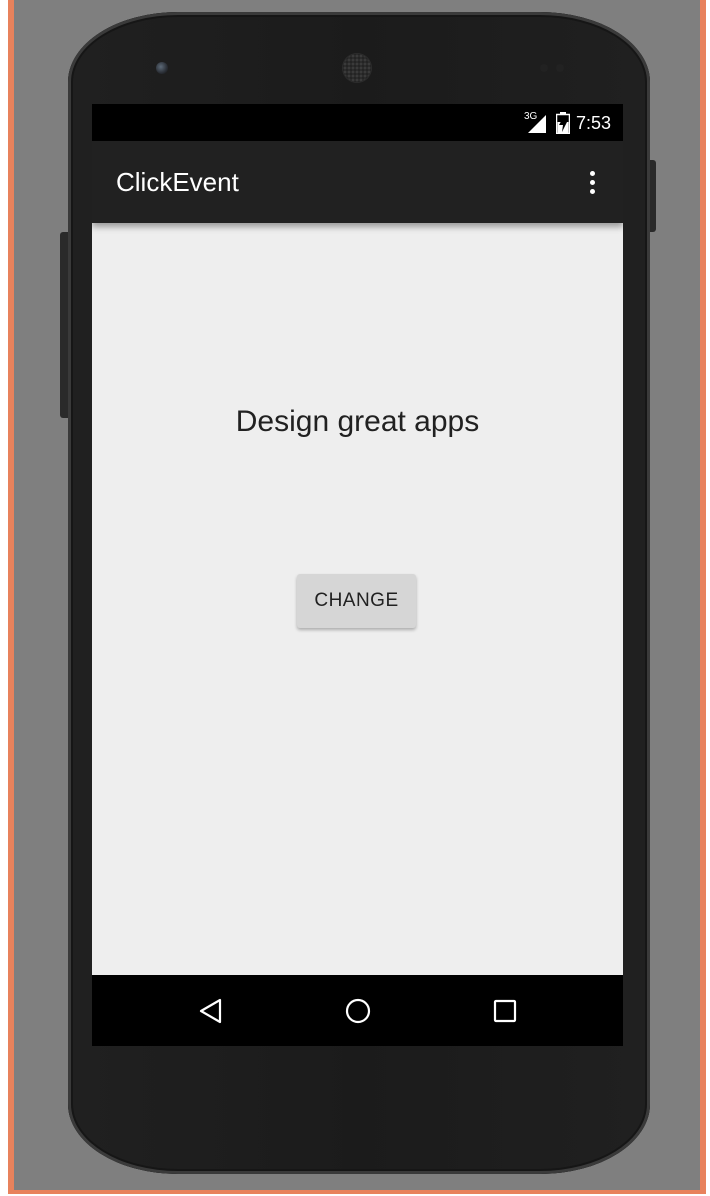 The image size is (710, 1196). I want to click on home-button, so click(358, 1011).